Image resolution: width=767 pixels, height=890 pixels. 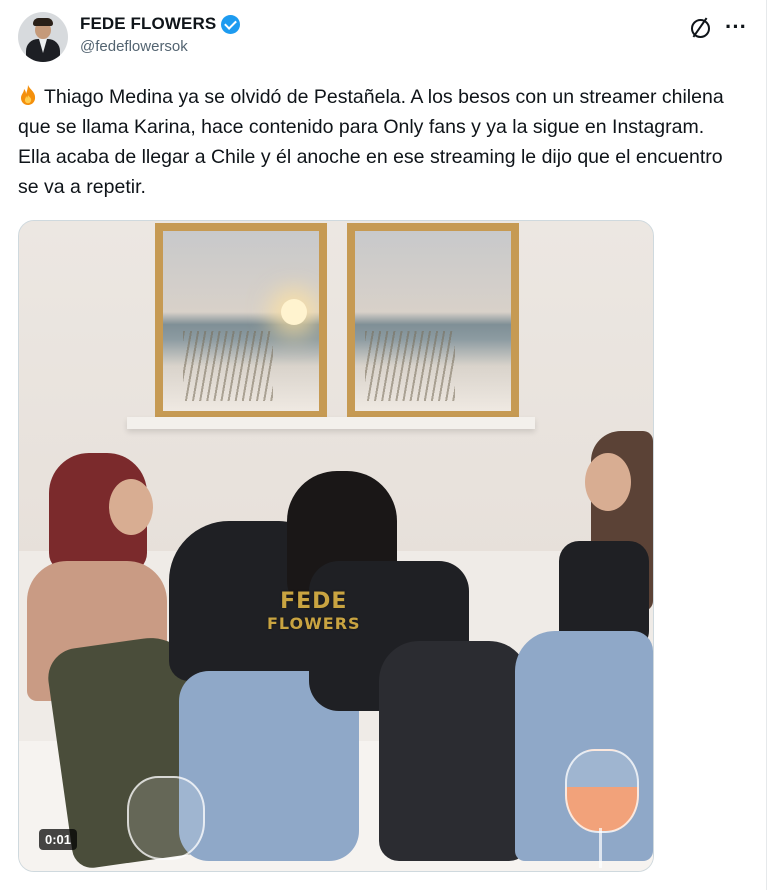 I want to click on person-right-face, so click(x=608, y=482).